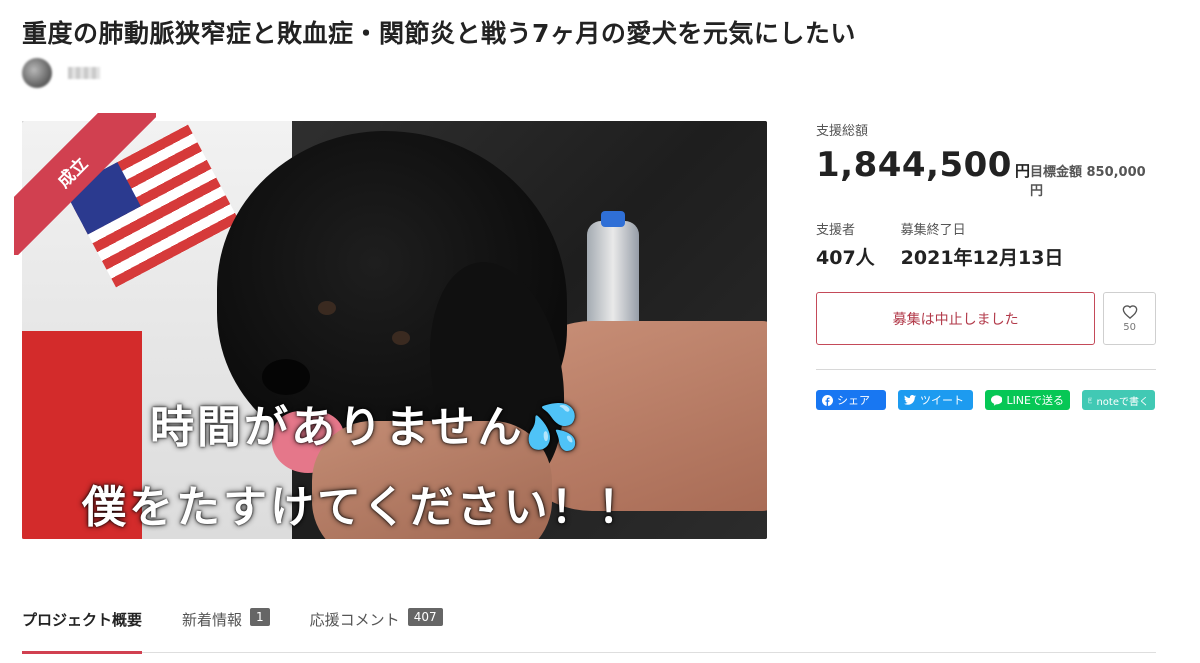  What do you see at coordinates (997, 400) in the screenshot?
I see `line-chat-icon` at bounding box center [997, 400].